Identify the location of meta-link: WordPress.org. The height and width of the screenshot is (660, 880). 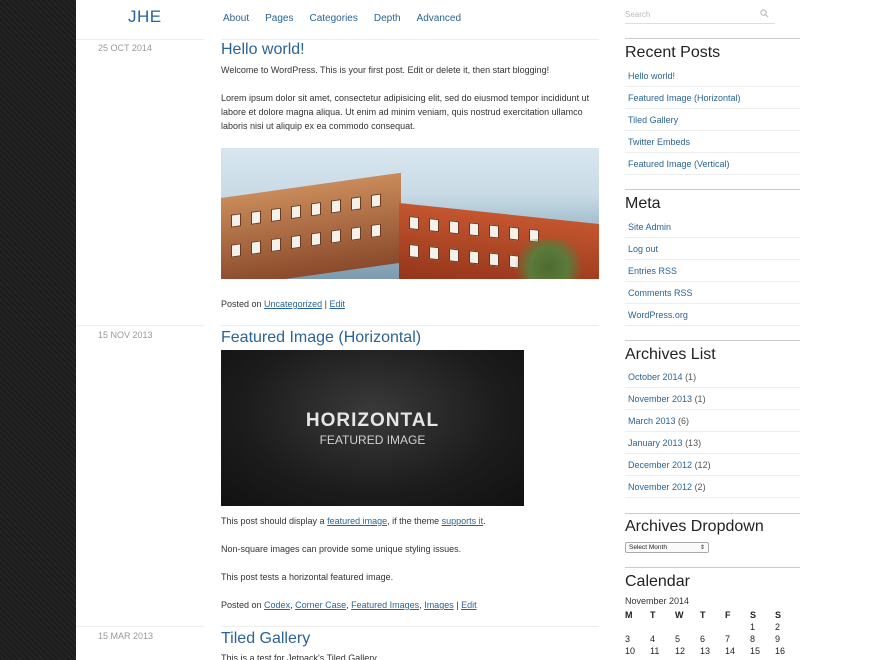
(658, 315).